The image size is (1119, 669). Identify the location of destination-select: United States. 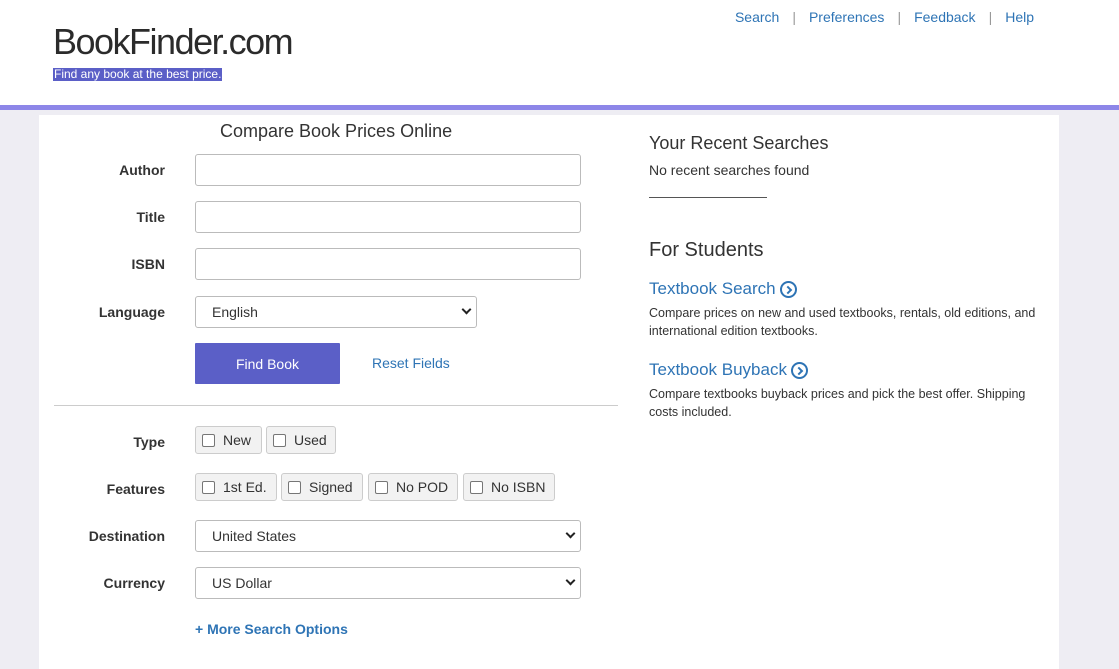
(388, 536).